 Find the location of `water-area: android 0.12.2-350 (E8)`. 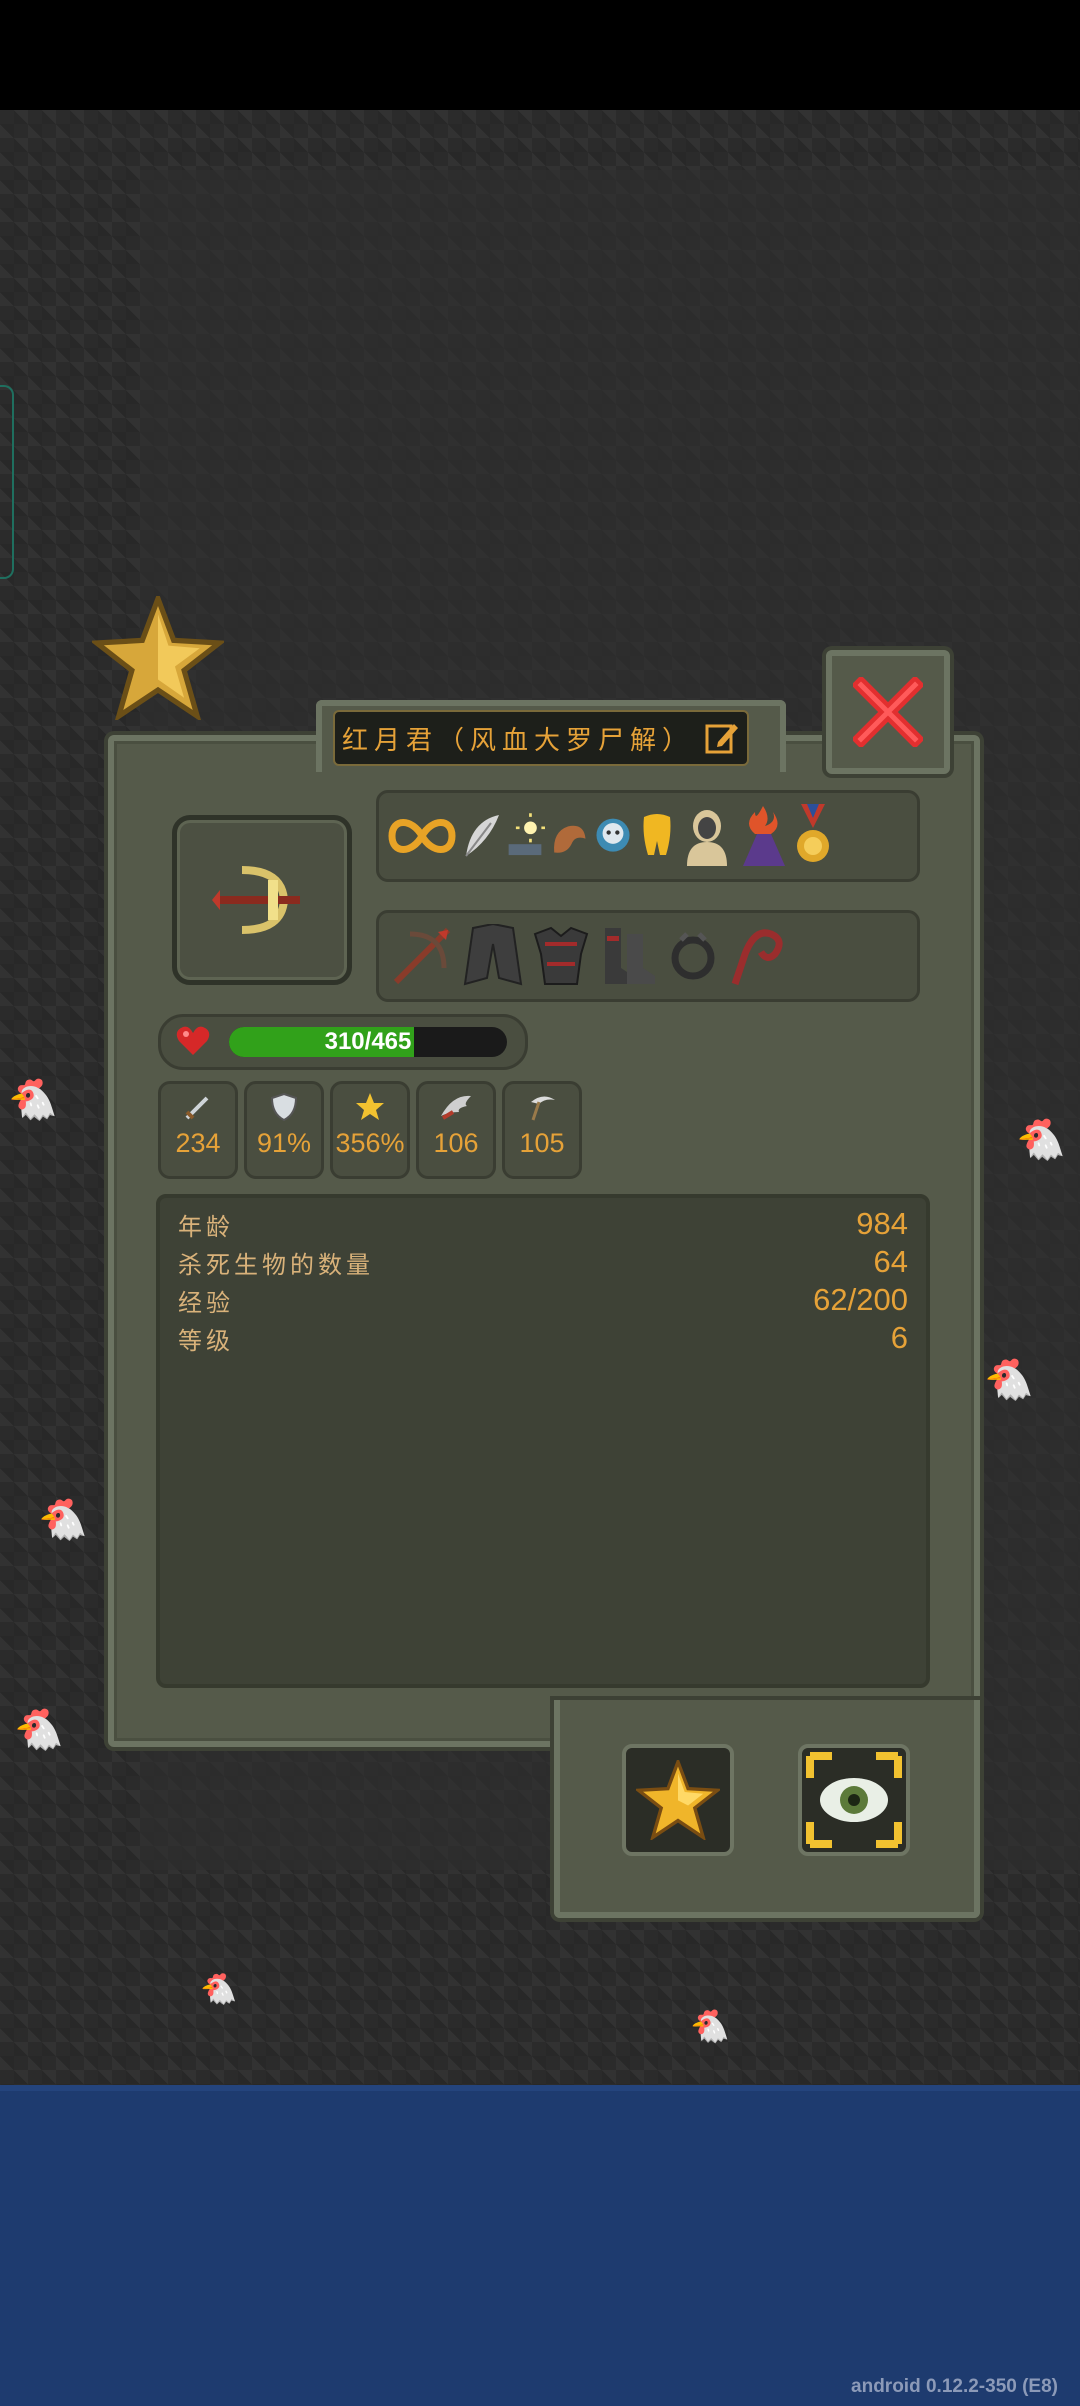

water-area: android 0.12.2-350 (E8) is located at coordinates (540, 2245).